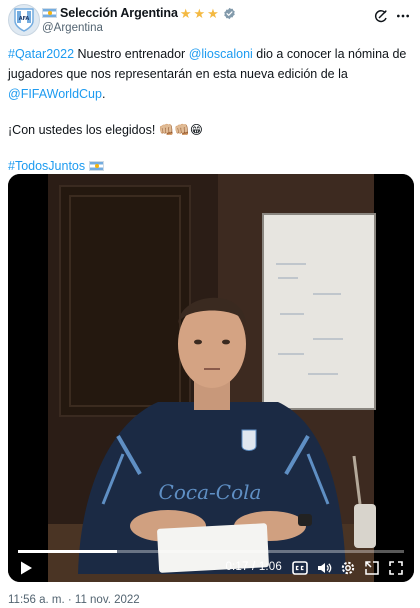  I want to click on volume-icon, so click(325, 568).